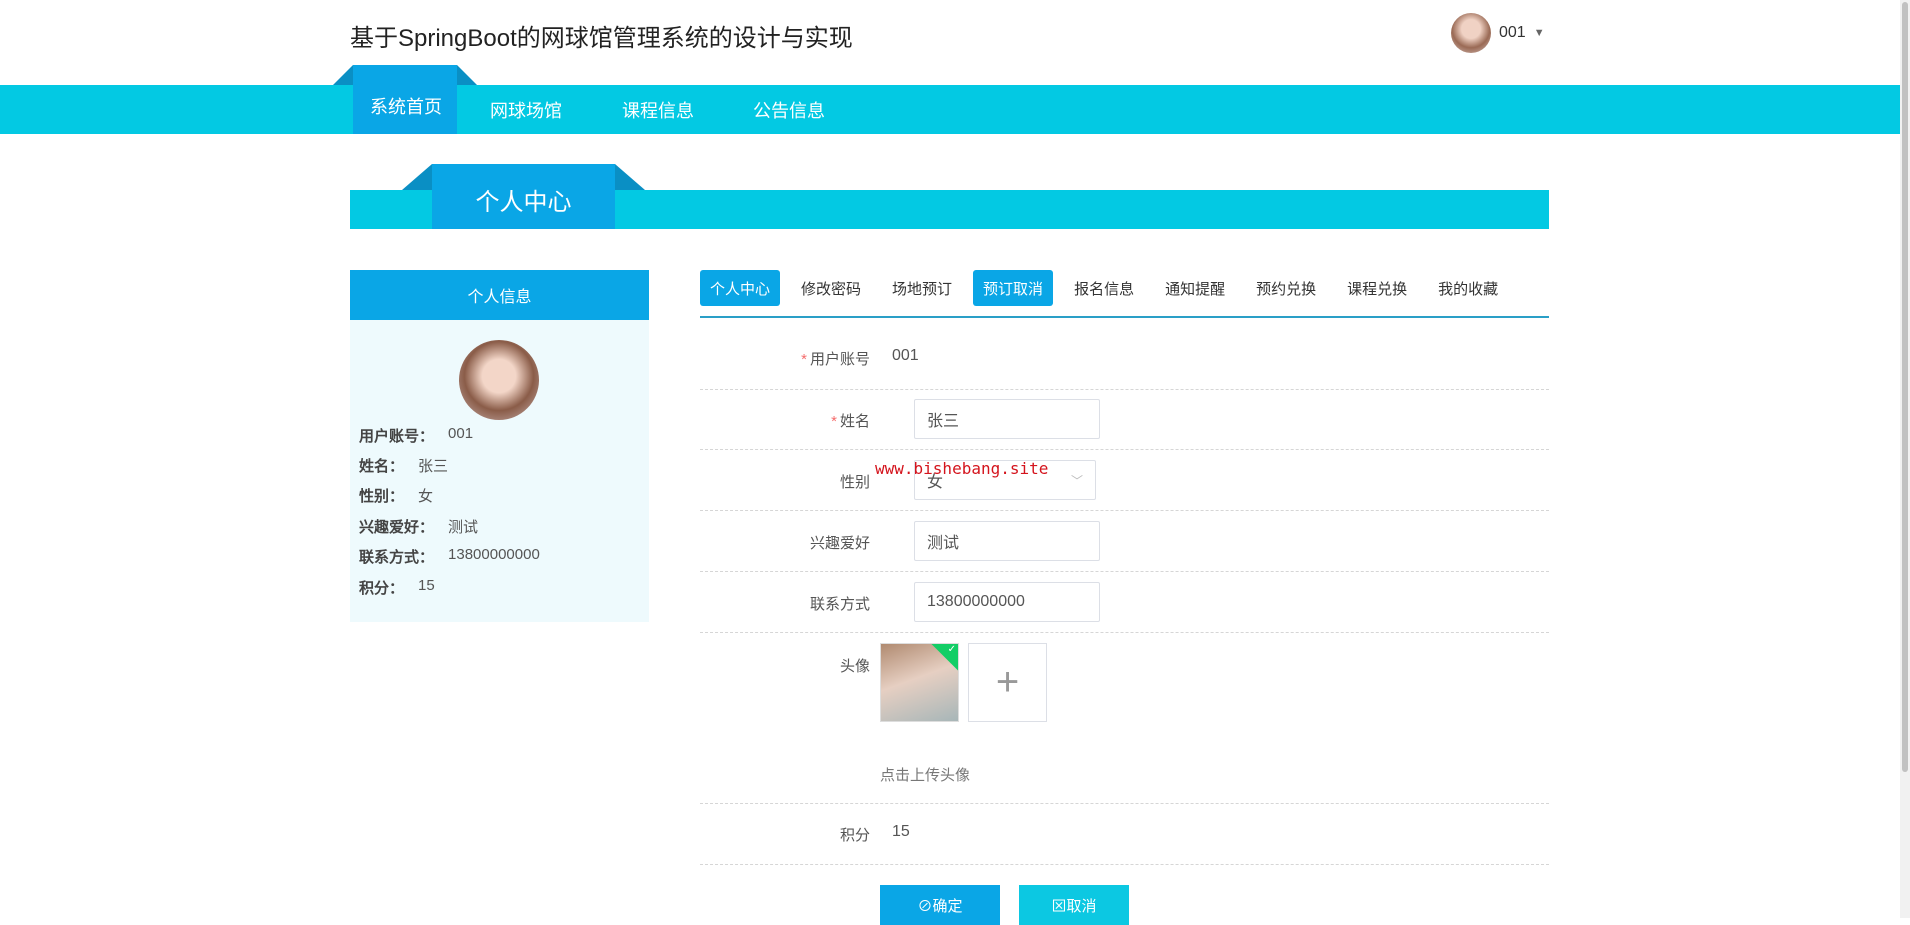 The image size is (1910, 925). Describe the element at coordinates (831, 288) in the screenshot. I see `tab-change-password: 修改密码` at that location.